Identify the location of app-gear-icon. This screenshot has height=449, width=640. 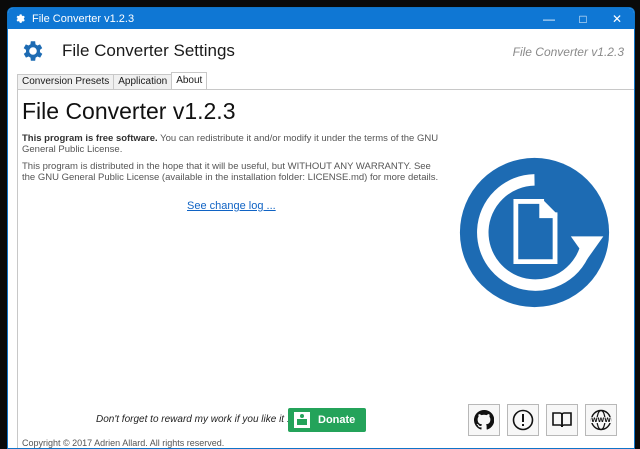
(20, 19).